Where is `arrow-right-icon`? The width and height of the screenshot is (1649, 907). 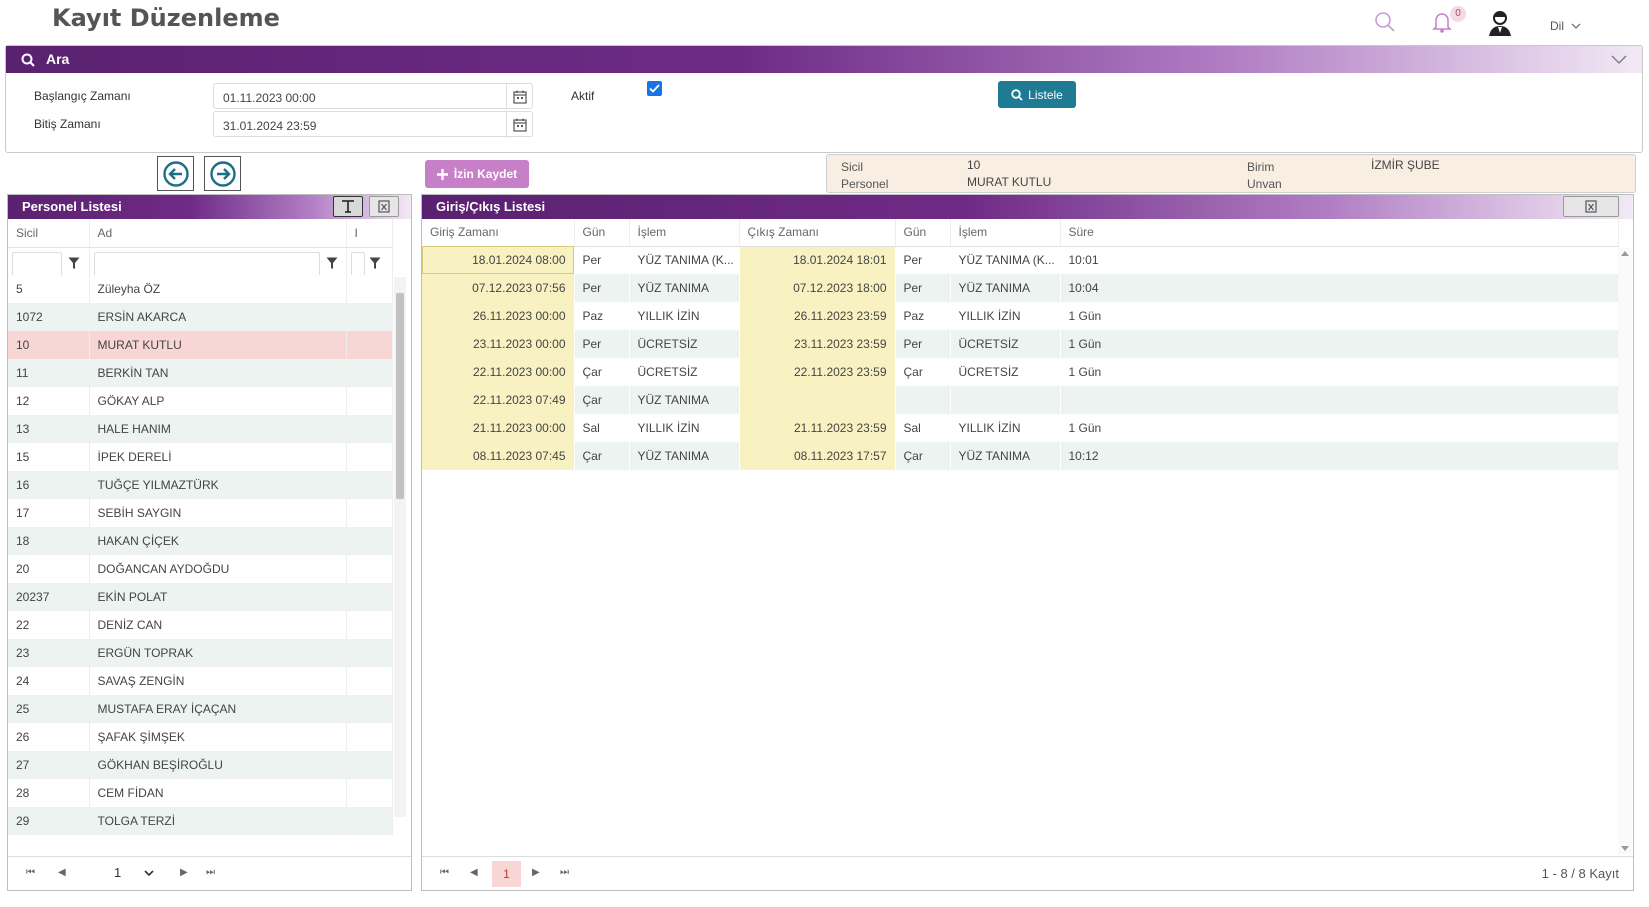
arrow-right-icon is located at coordinates (222, 173).